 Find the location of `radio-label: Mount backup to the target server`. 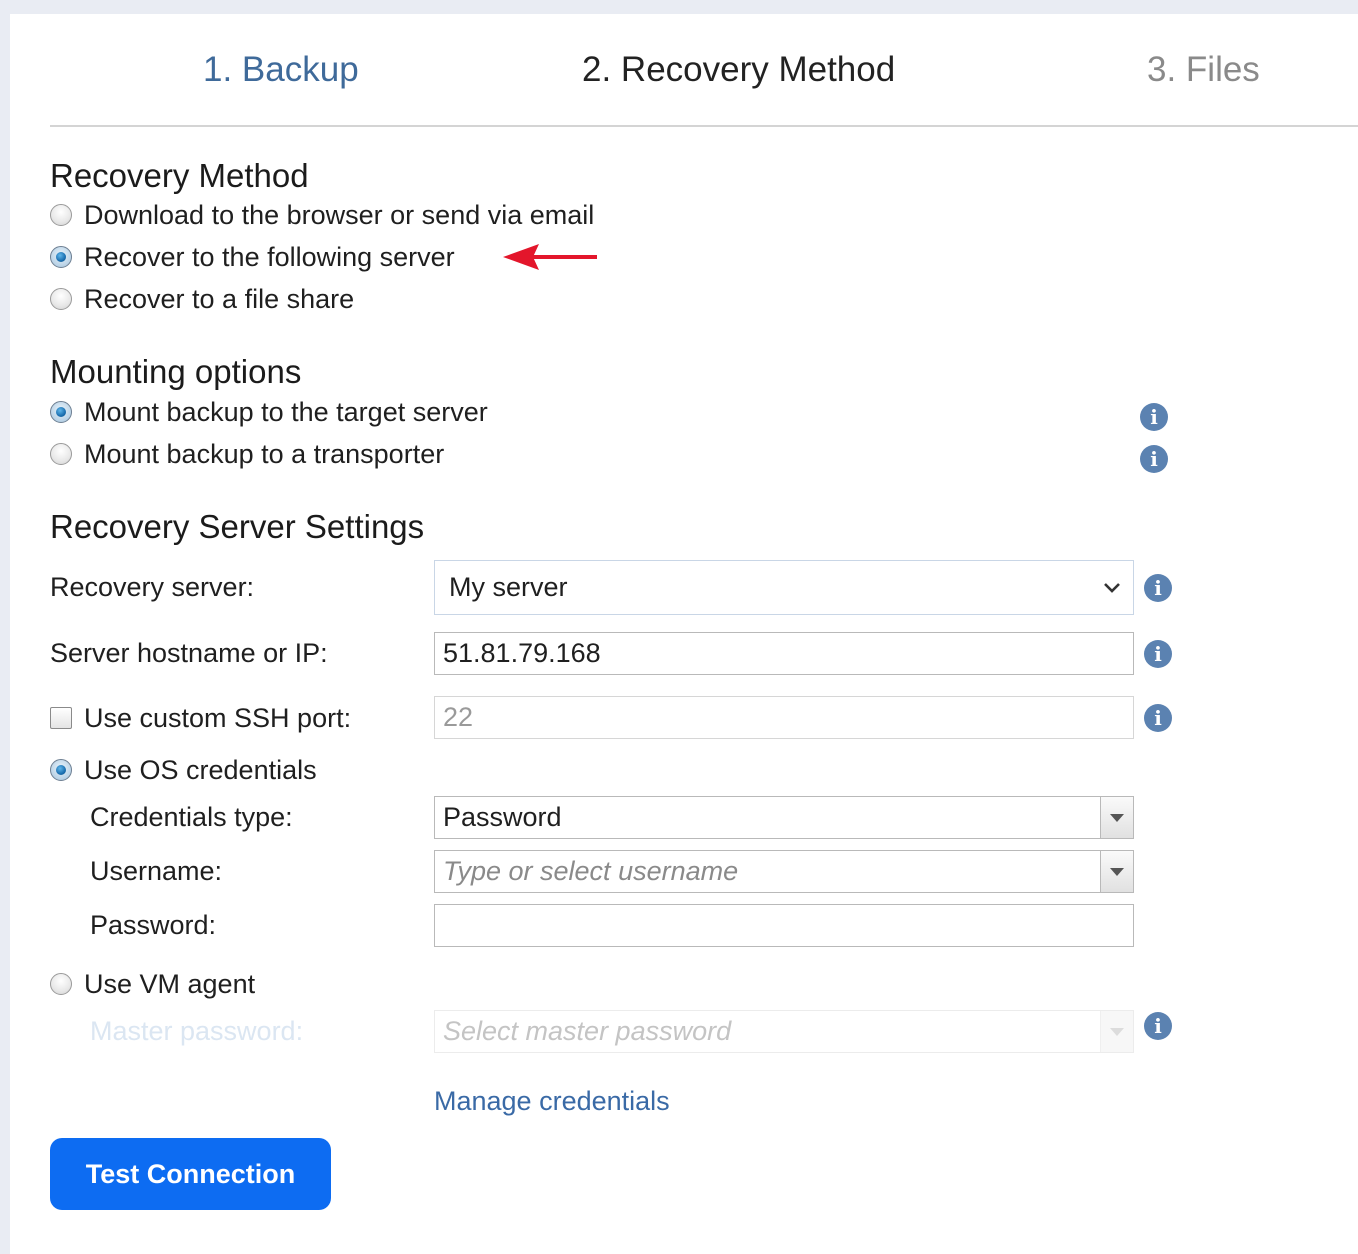

radio-label: Mount backup to the target server is located at coordinates (286, 411).